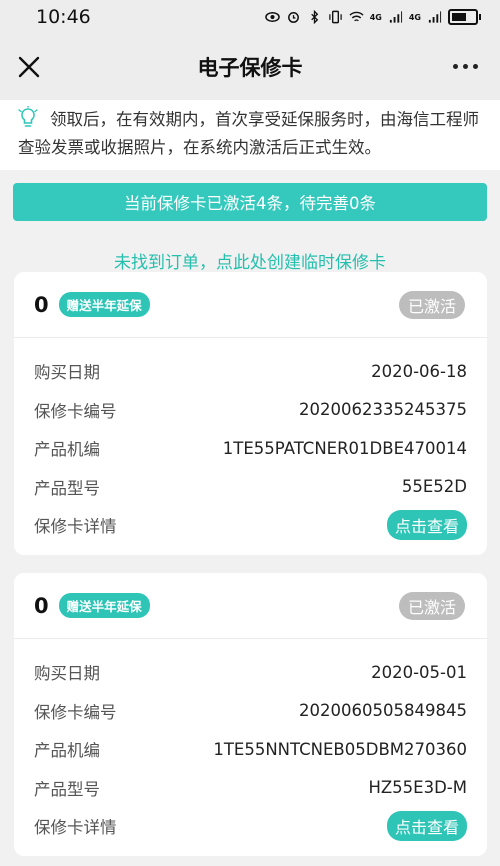 The width and height of the screenshot is (500, 866). What do you see at coordinates (250, 410) in the screenshot?
I see `card-number-row: 保修卡编号 2020062335245375` at bounding box center [250, 410].